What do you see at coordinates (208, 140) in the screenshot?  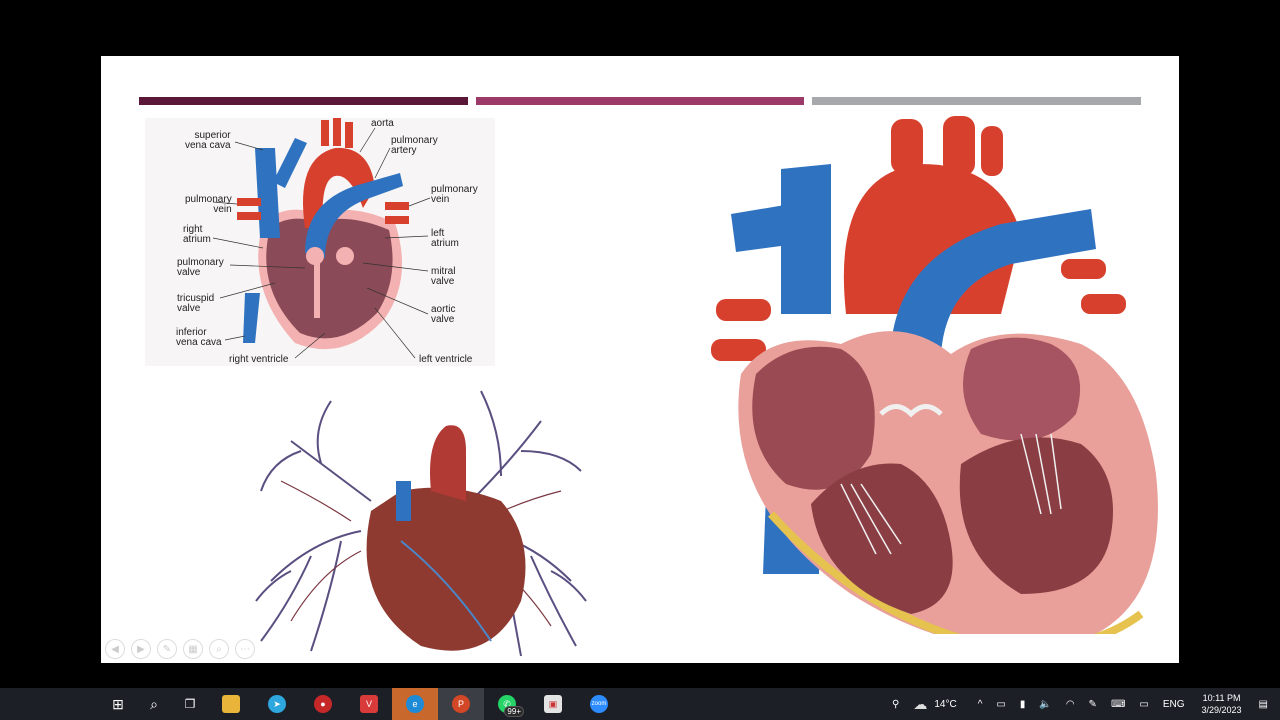 I see `label-superior-vena-cava: superior vena cava` at bounding box center [208, 140].